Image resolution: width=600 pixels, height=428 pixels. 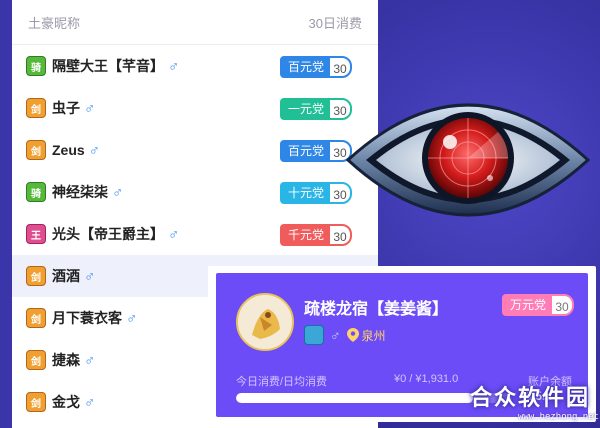 What do you see at coordinates (108, 66) in the screenshot?
I see `user-nickname: 隔壁大王【芊音】` at bounding box center [108, 66].